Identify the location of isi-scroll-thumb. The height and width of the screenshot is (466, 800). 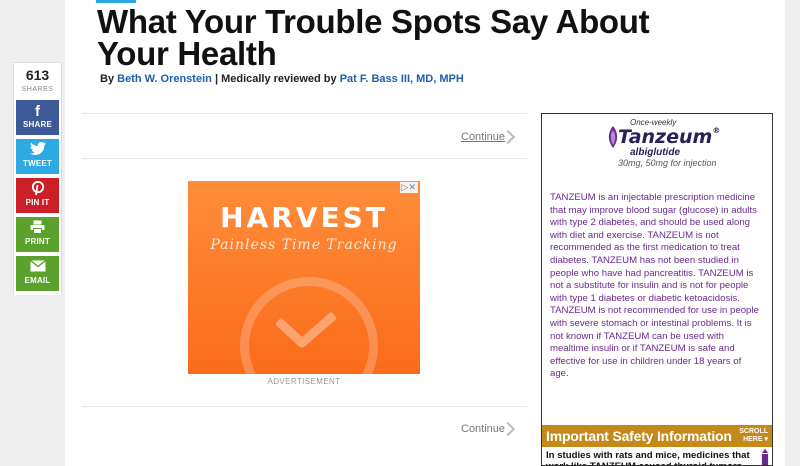
(765, 459).